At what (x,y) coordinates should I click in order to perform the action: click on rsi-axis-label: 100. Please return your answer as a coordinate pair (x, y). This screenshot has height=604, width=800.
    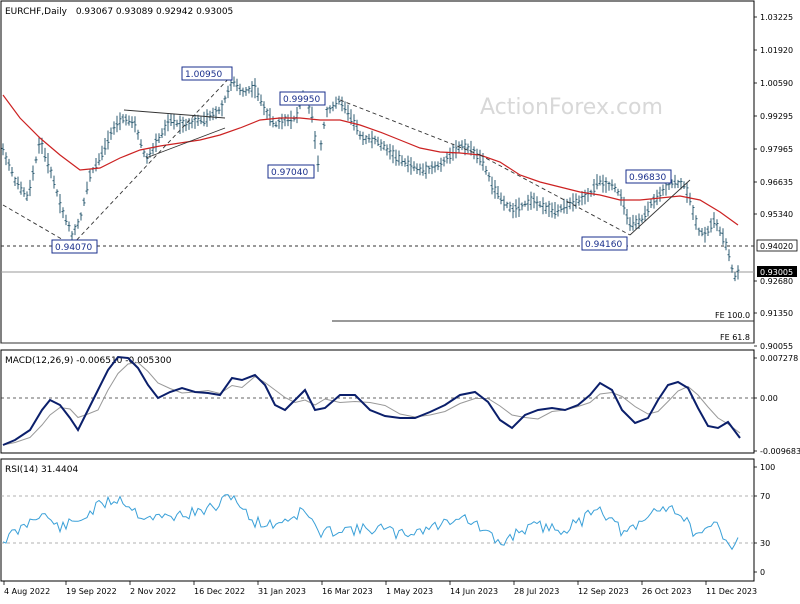
    Looking at the image, I should click on (767, 467).